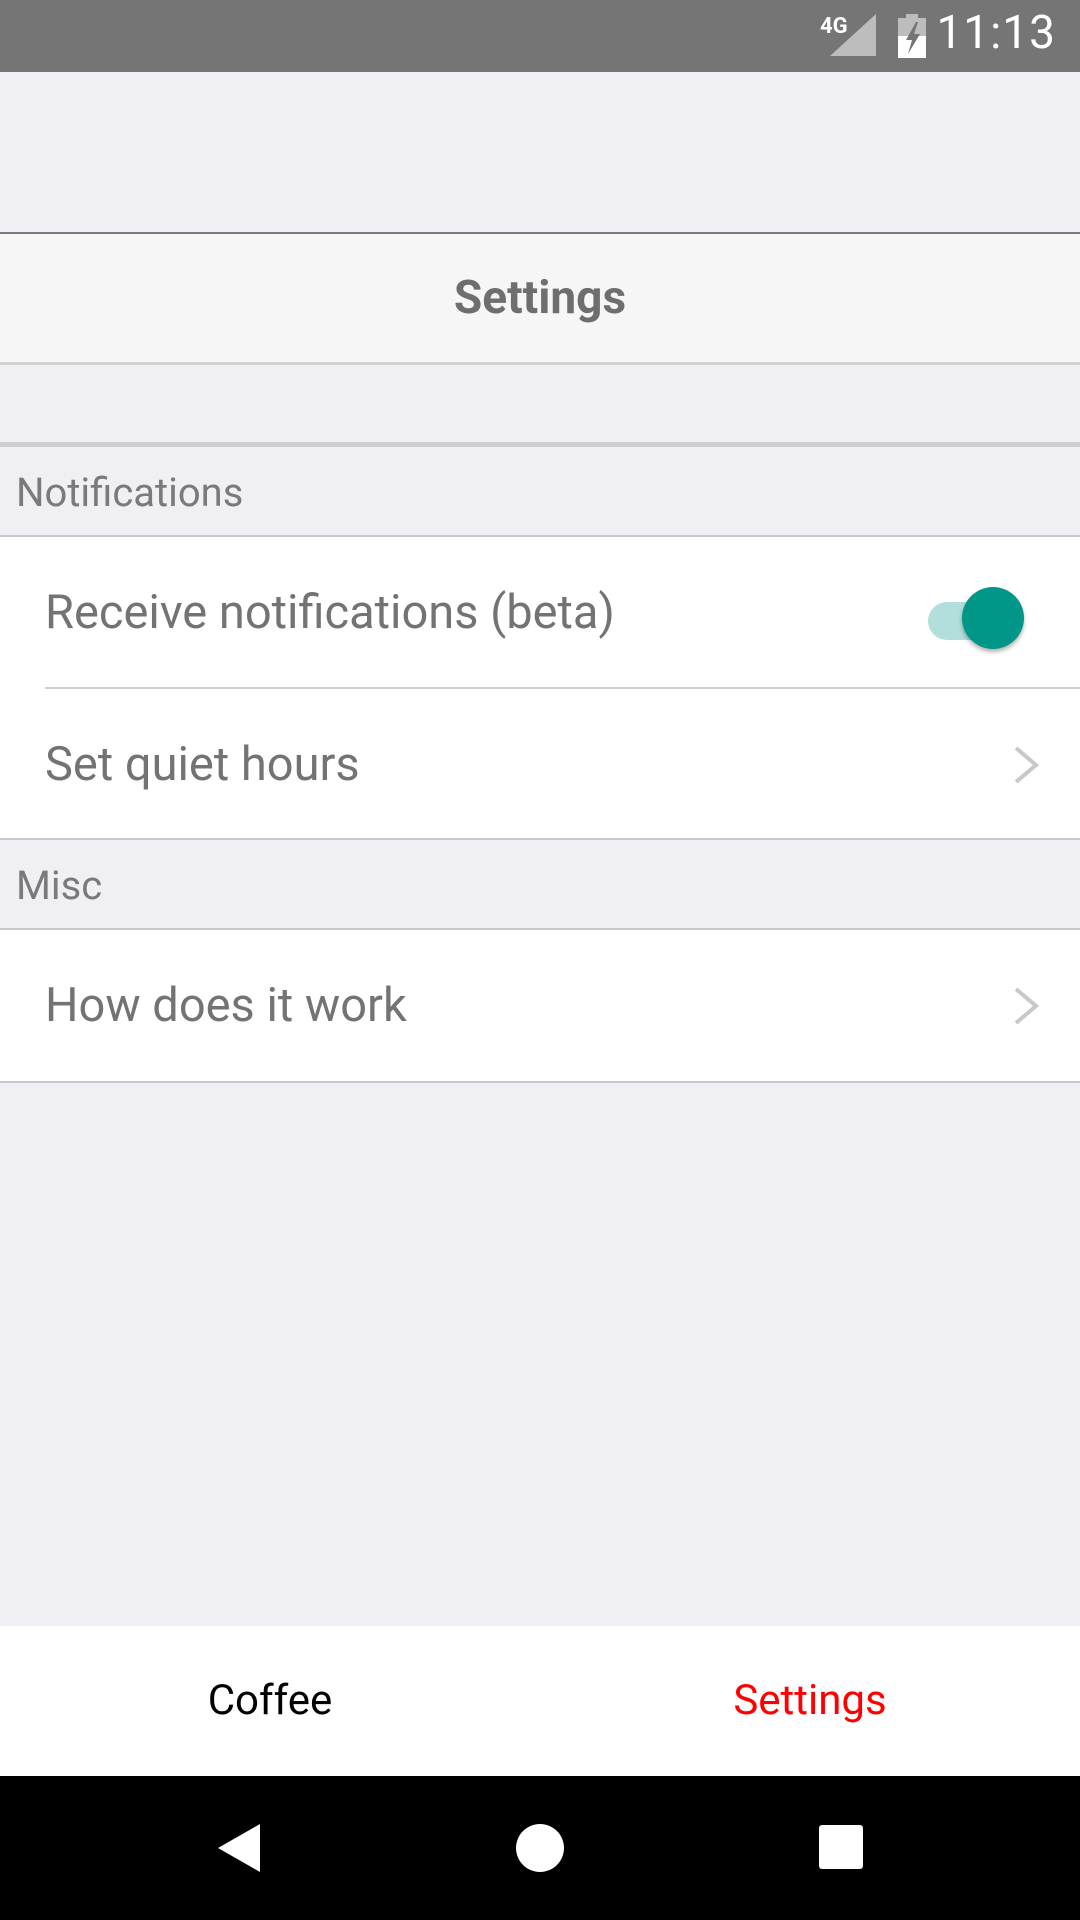 The width and height of the screenshot is (1080, 1920). Describe the element at coordinates (270, 1701) in the screenshot. I see `tab-coffee: Coffee` at that location.